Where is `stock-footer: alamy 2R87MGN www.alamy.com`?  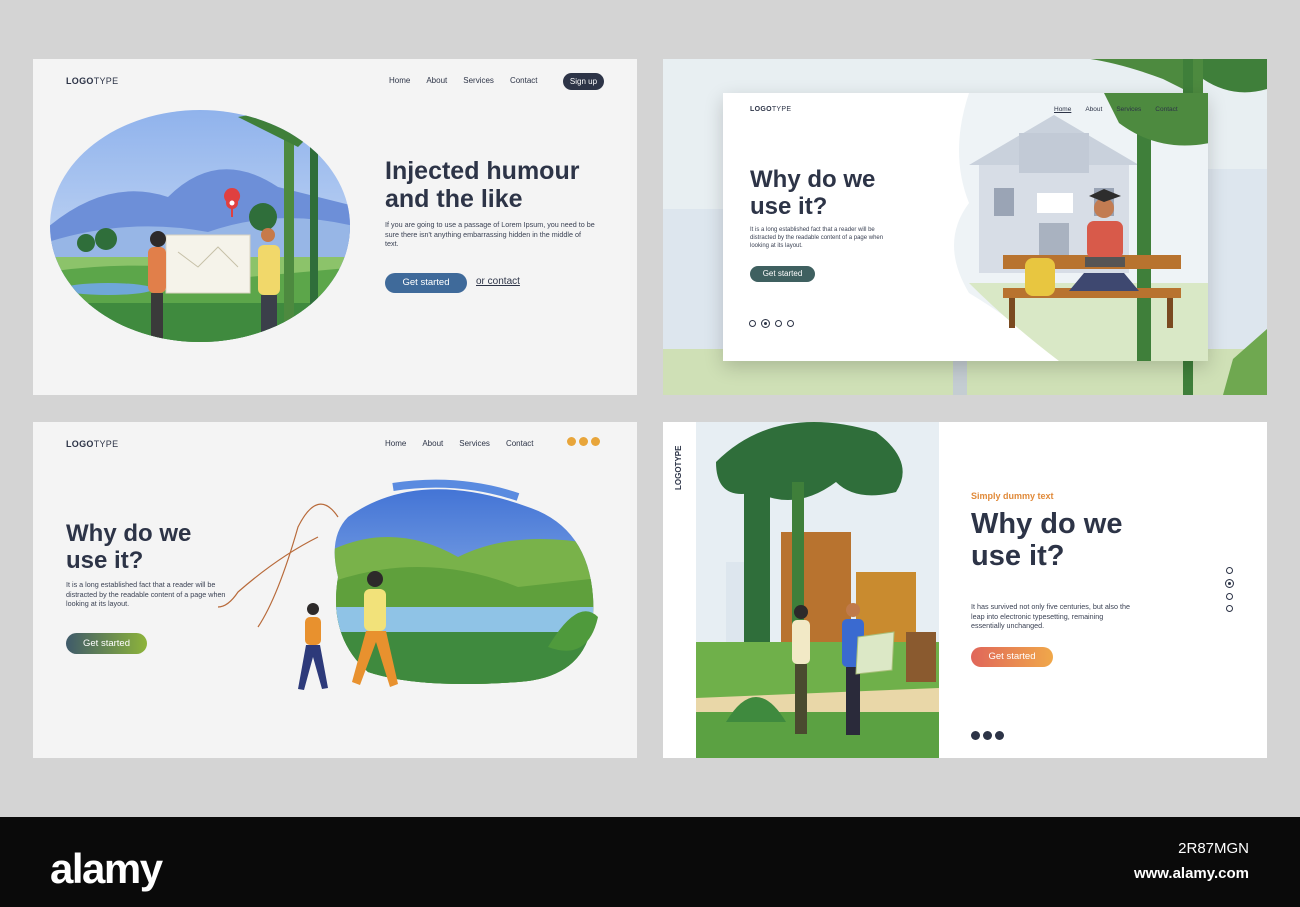 stock-footer: alamy 2R87MGN www.alamy.com is located at coordinates (650, 862).